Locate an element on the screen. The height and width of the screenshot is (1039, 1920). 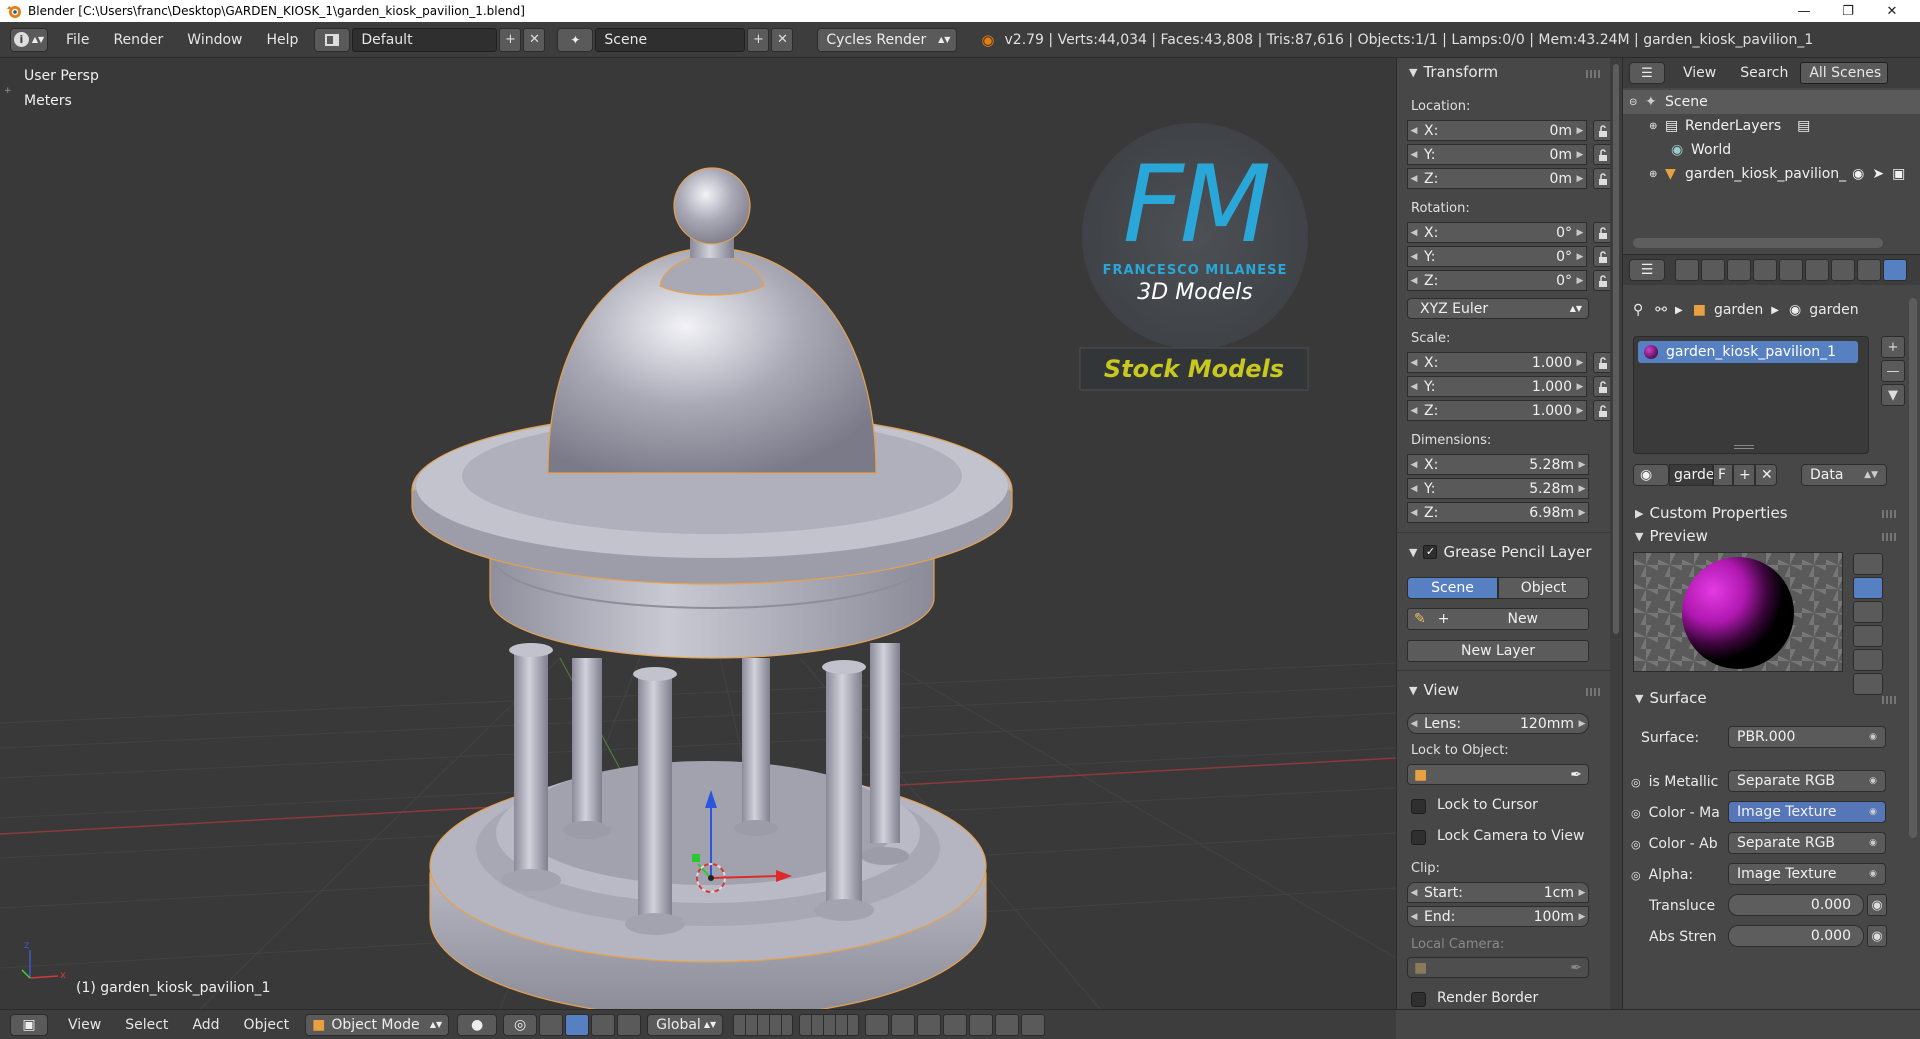
new-material-icon: + is located at coordinates (1744, 475).